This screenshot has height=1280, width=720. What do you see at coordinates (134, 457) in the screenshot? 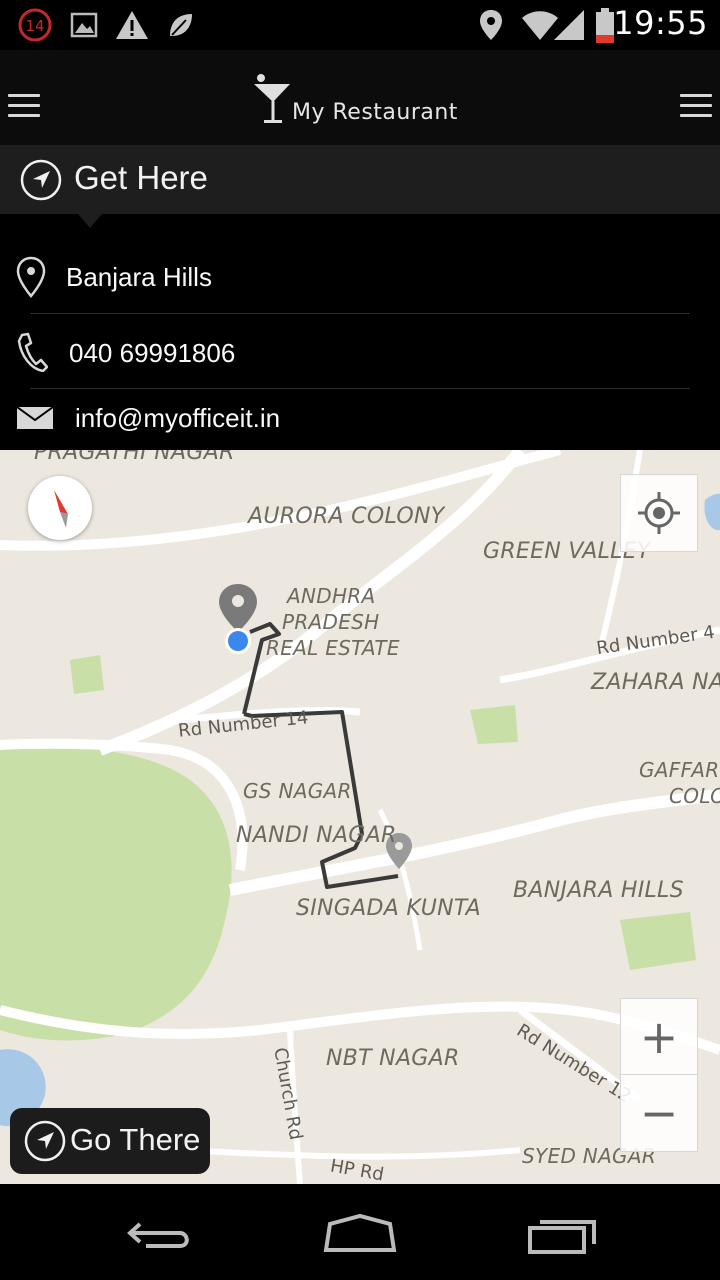
I see `map-label: PRAGATHI NAGAR` at bounding box center [134, 457].